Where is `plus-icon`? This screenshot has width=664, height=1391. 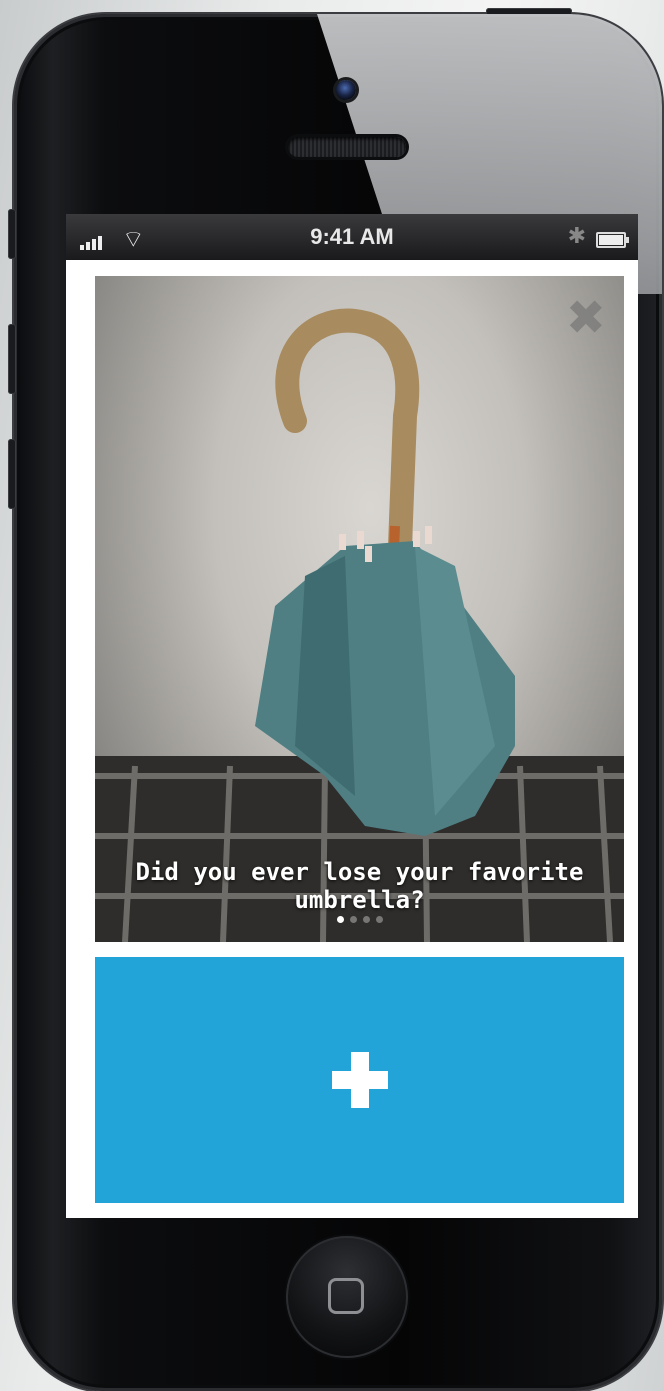
plus-icon is located at coordinates (359, 1080).